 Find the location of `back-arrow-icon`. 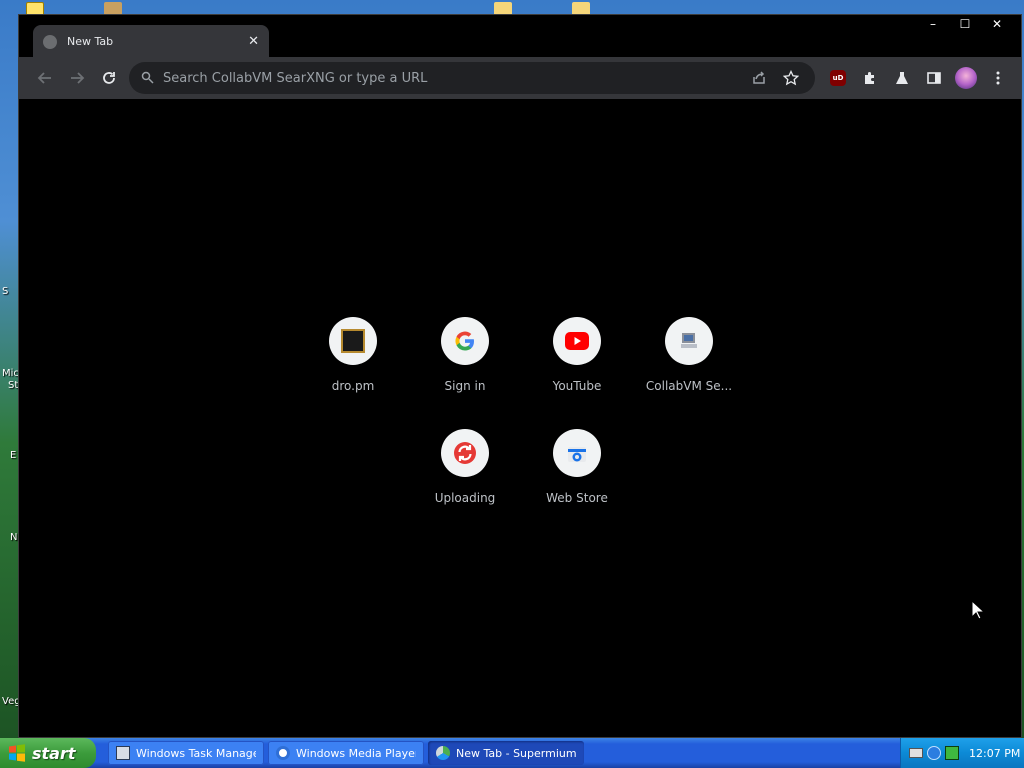

back-arrow-icon is located at coordinates (44, 78).